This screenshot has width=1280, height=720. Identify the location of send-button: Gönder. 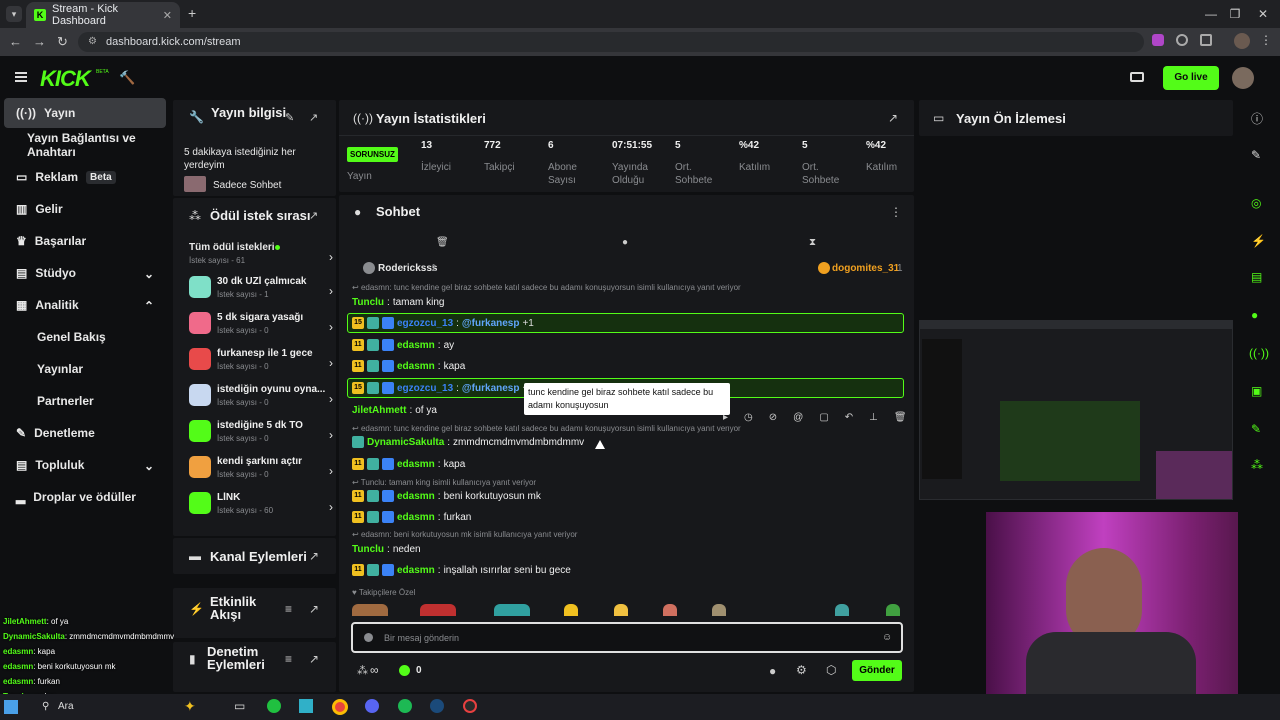
(877, 670).